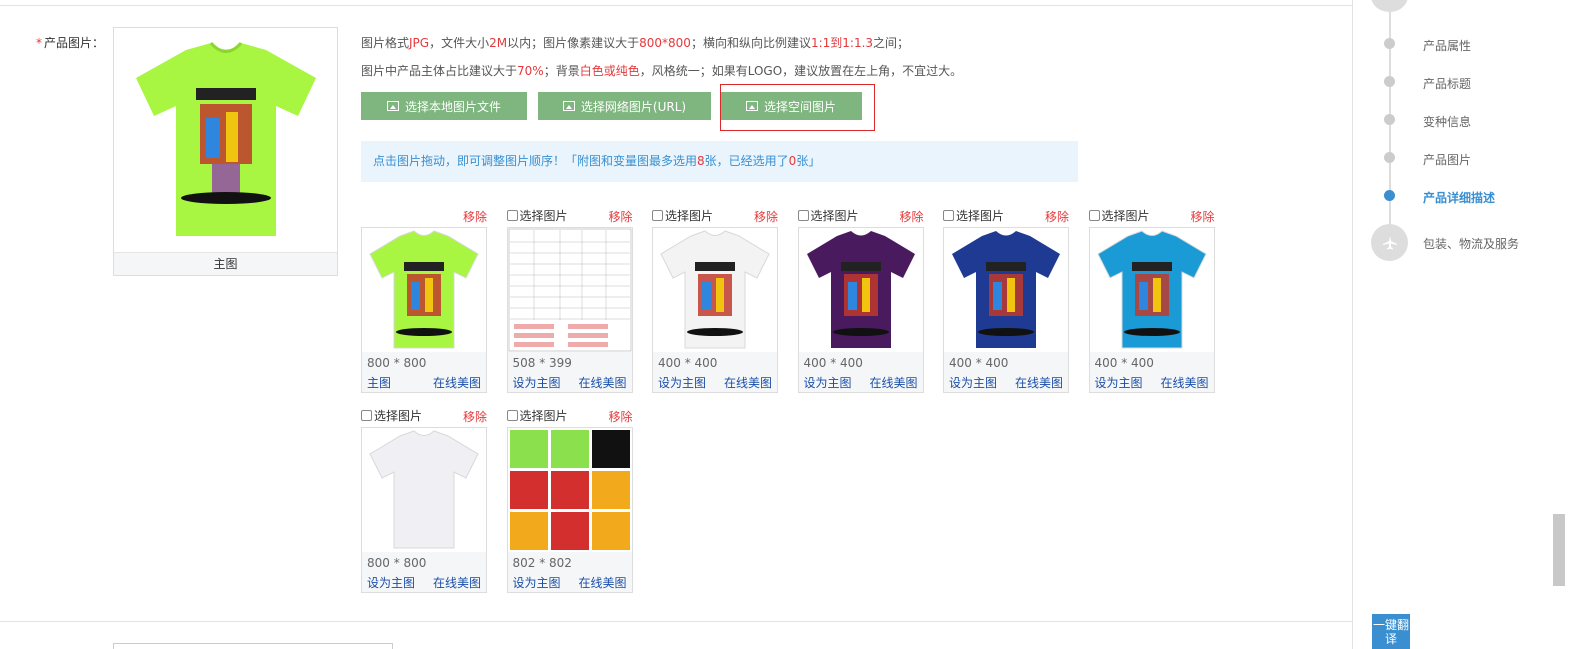 The height and width of the screenshot is (649, 1575). Describe the element at coordinates (379, 382) in the screenshot. I see `set-main-image-link: 主图` at that location.